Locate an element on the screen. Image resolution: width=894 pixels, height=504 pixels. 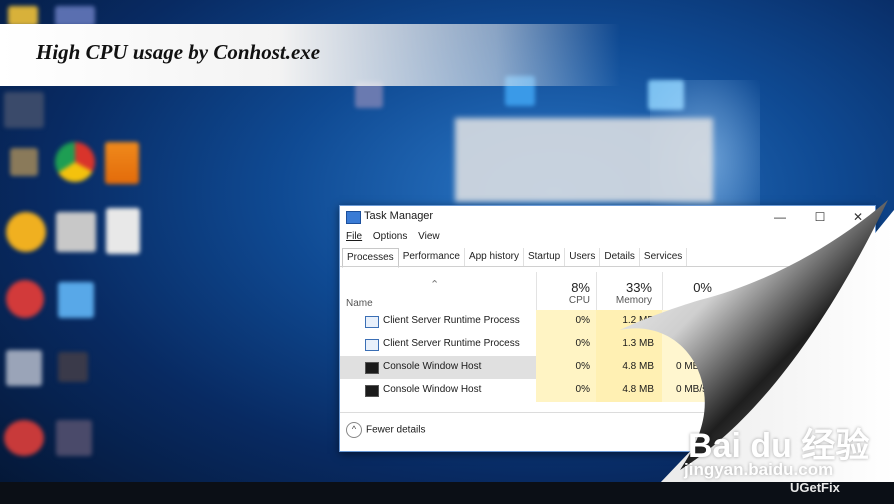
tab-divider is located at coordinates (607, 266).